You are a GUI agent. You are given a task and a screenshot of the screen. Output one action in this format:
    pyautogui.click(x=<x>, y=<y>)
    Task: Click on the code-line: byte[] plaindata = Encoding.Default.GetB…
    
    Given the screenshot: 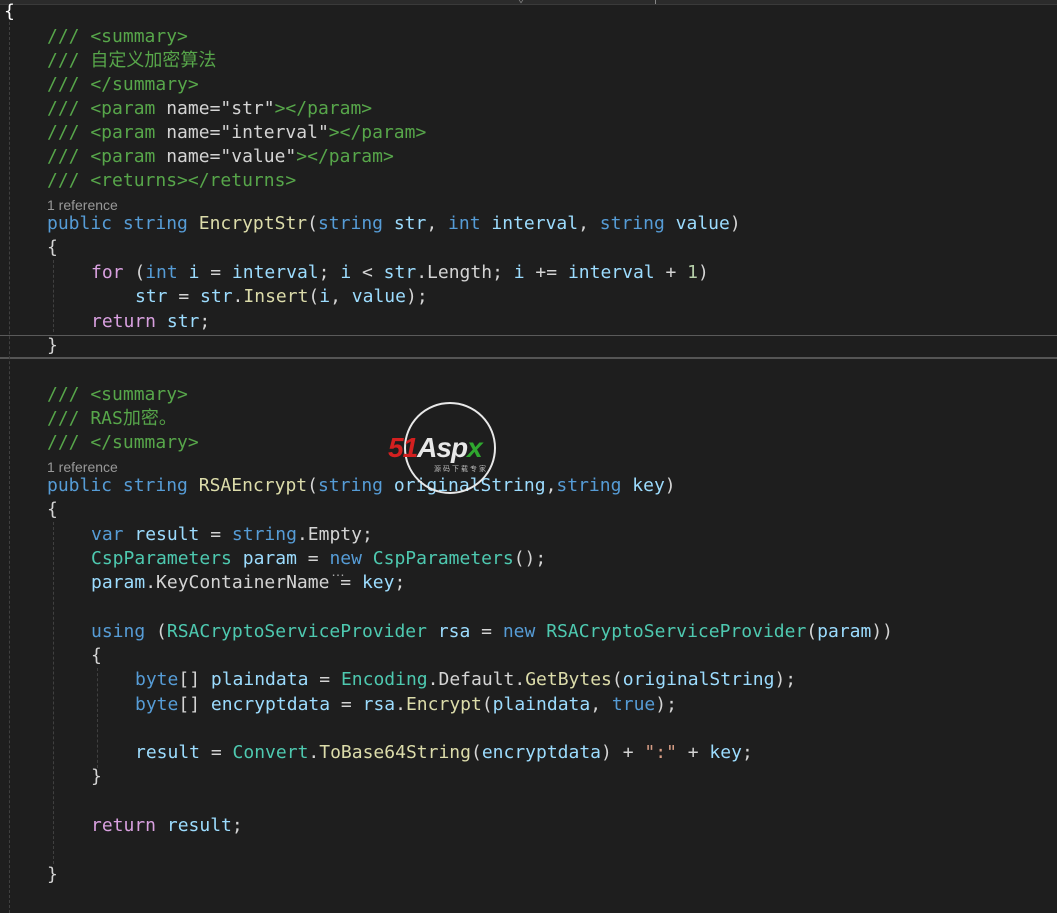 What is the action you would take?
    pyautogui.click(x=465, y=680)
    